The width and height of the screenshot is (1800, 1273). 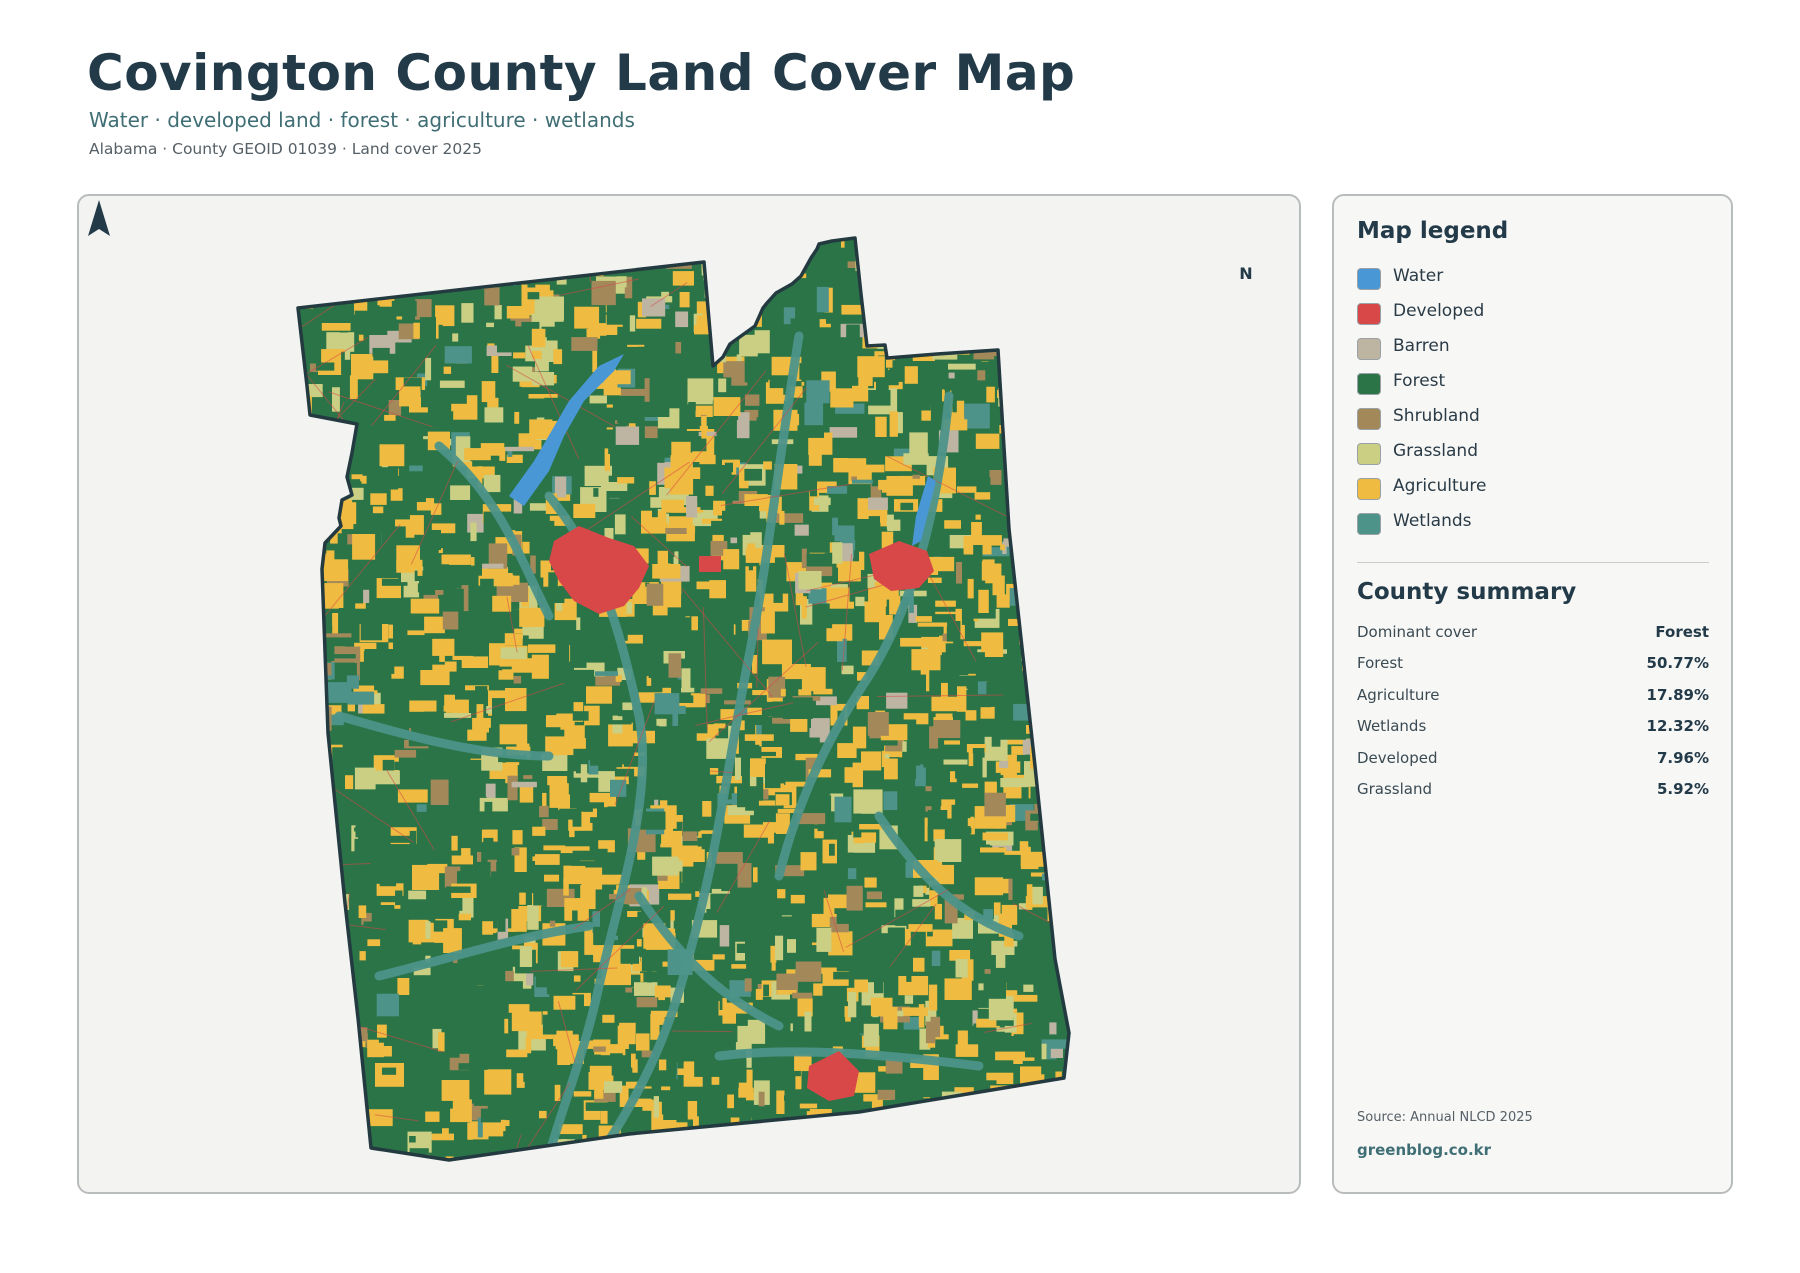 What do you see at coordinates (1424, 1150) in the screenshot?
I see `site-link: greenblog.co.kr` at bounding box center [1424, 1150].